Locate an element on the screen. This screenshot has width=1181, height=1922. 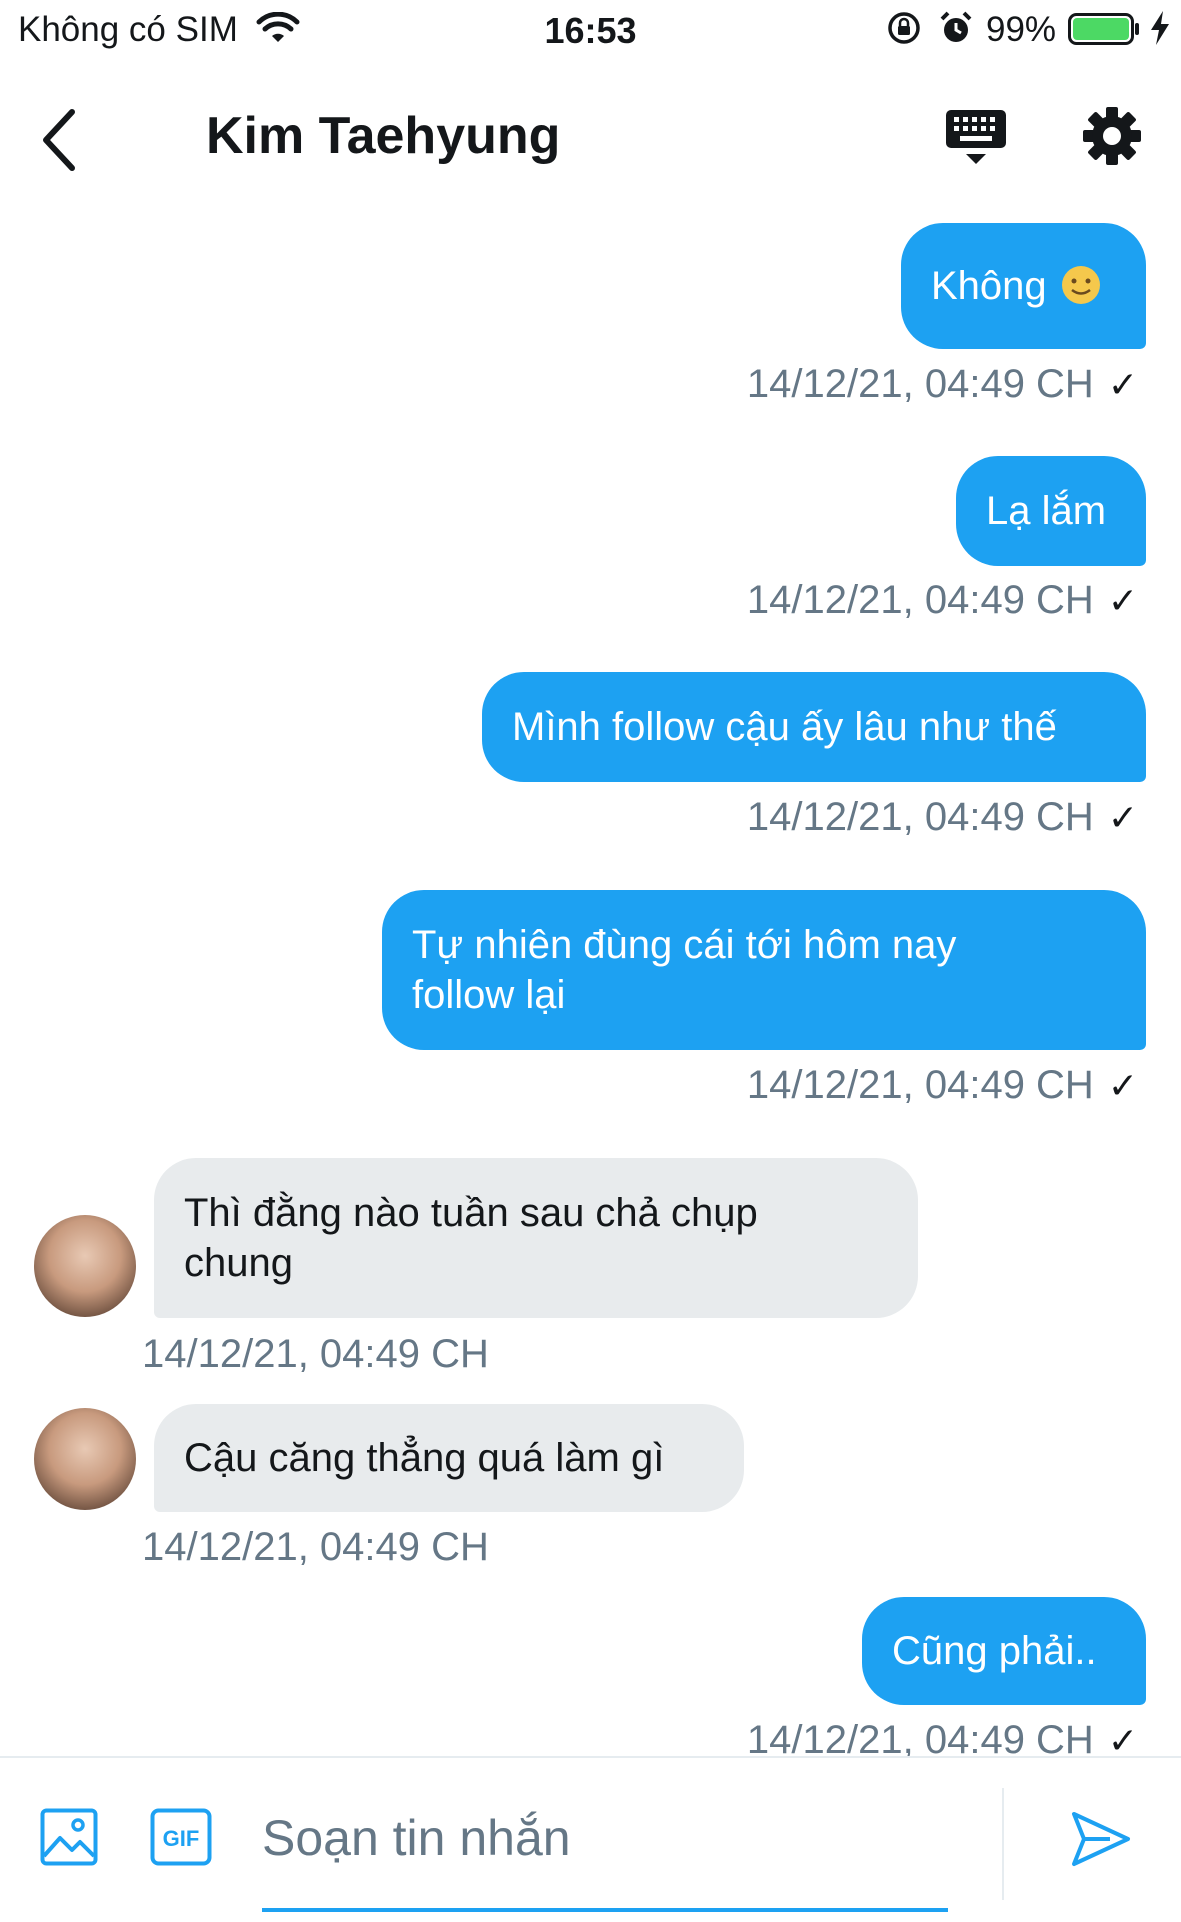
message-composer: GIF is located at coordinates (590, 1839).